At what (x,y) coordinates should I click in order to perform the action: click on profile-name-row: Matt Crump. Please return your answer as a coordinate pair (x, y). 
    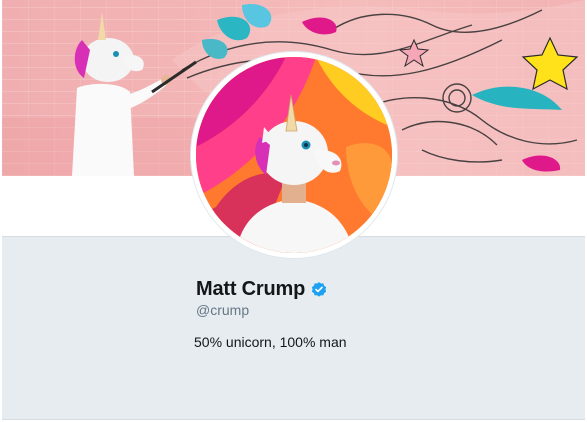
    Looking at the image, I should click on (262, 289).